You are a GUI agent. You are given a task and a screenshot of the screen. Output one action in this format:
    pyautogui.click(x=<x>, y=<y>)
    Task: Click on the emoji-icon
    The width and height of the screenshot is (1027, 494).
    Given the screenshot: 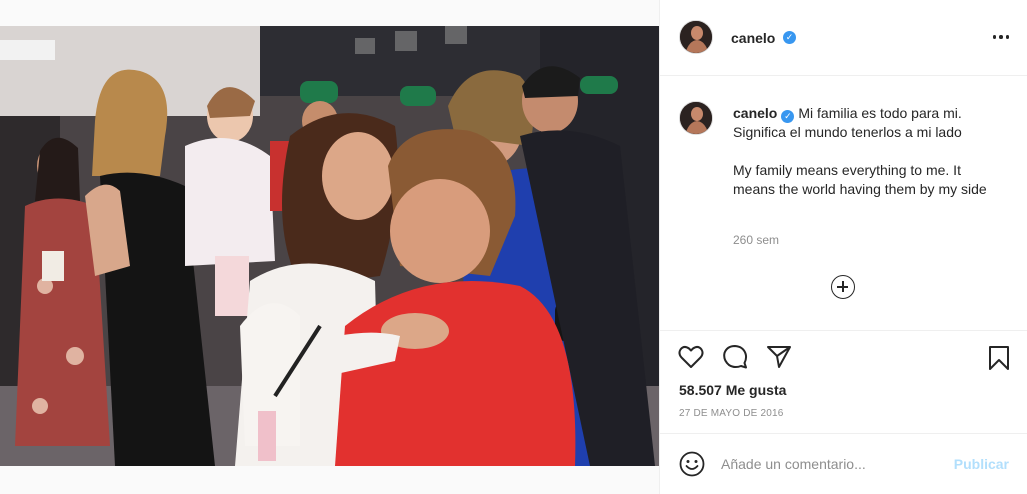 What is the action you would take?
    pyautogui.click(x=692, y=464)
    